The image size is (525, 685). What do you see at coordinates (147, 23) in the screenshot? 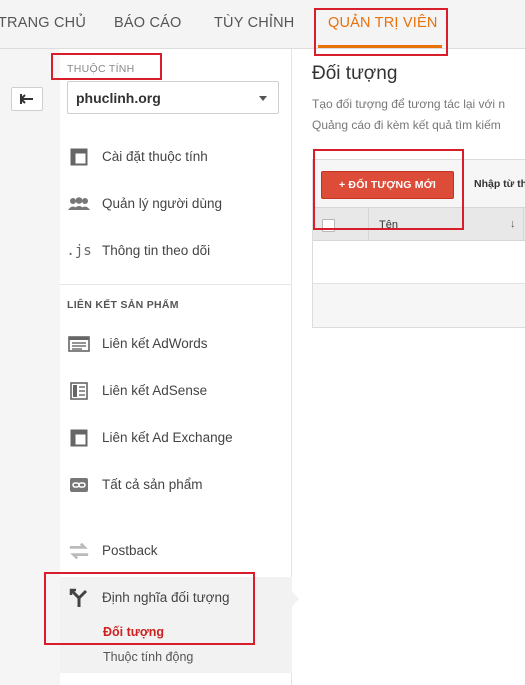
I see `tab-reports: BÁO CÁO` at bounding box center [147, 23].